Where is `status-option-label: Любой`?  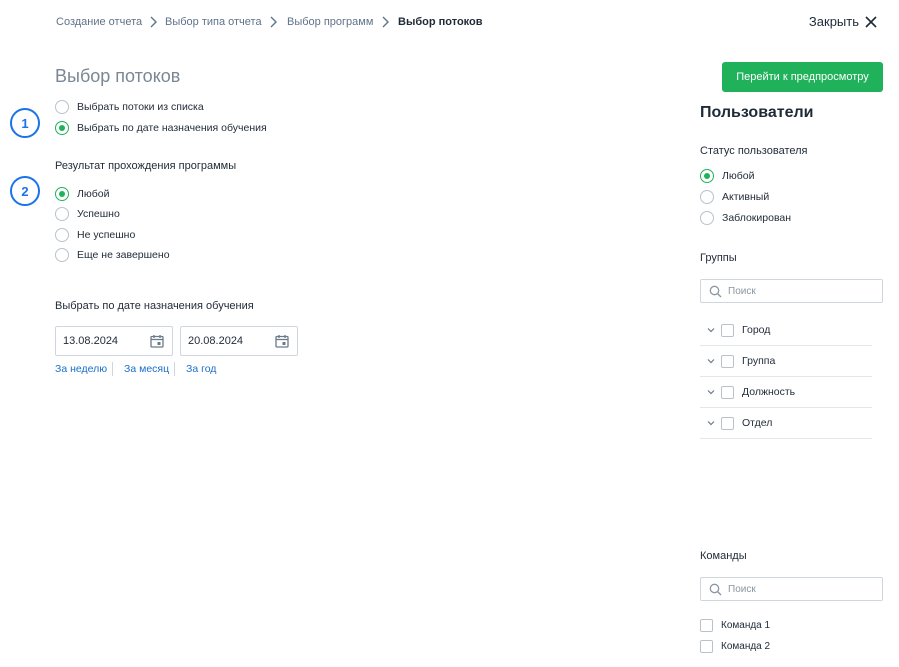
status-option-label: Любой is located at coordinates (738, 176).